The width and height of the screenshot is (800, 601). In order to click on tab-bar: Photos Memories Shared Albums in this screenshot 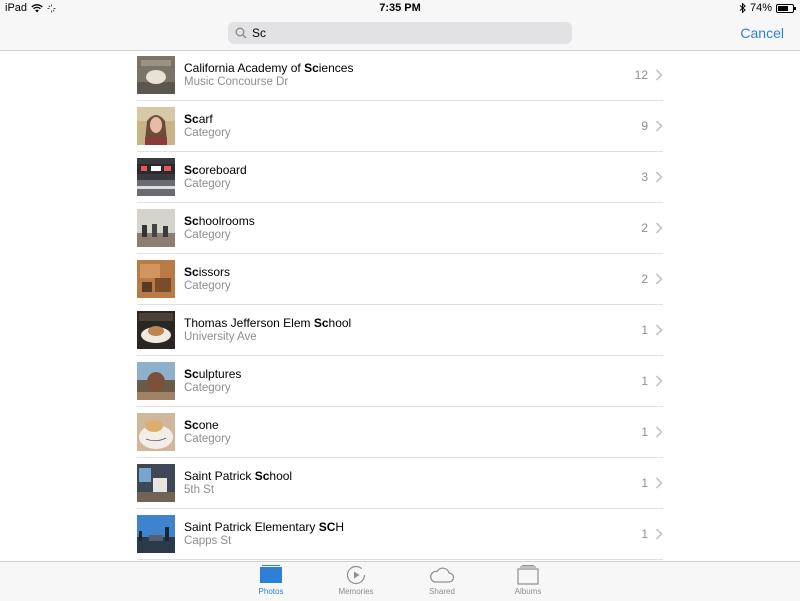, I will do `click(400, 581)`.